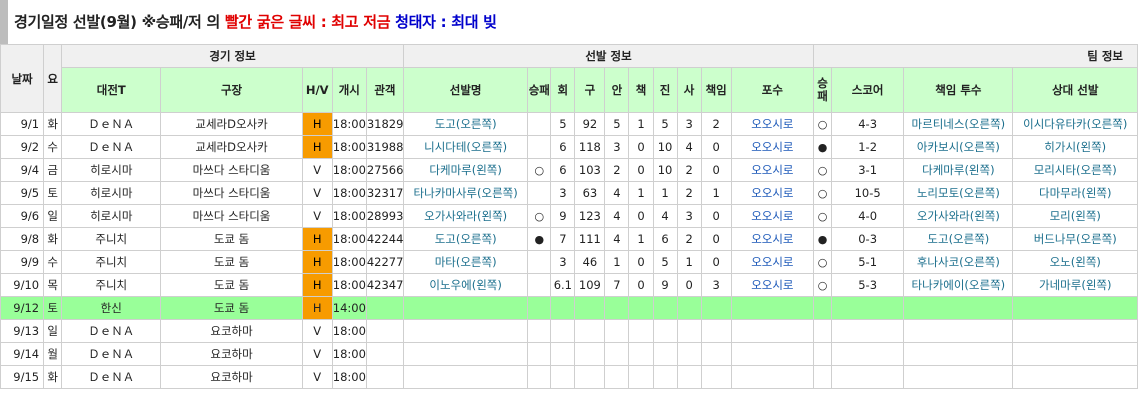  I want to click on cell-pitches, so click(590, 354).